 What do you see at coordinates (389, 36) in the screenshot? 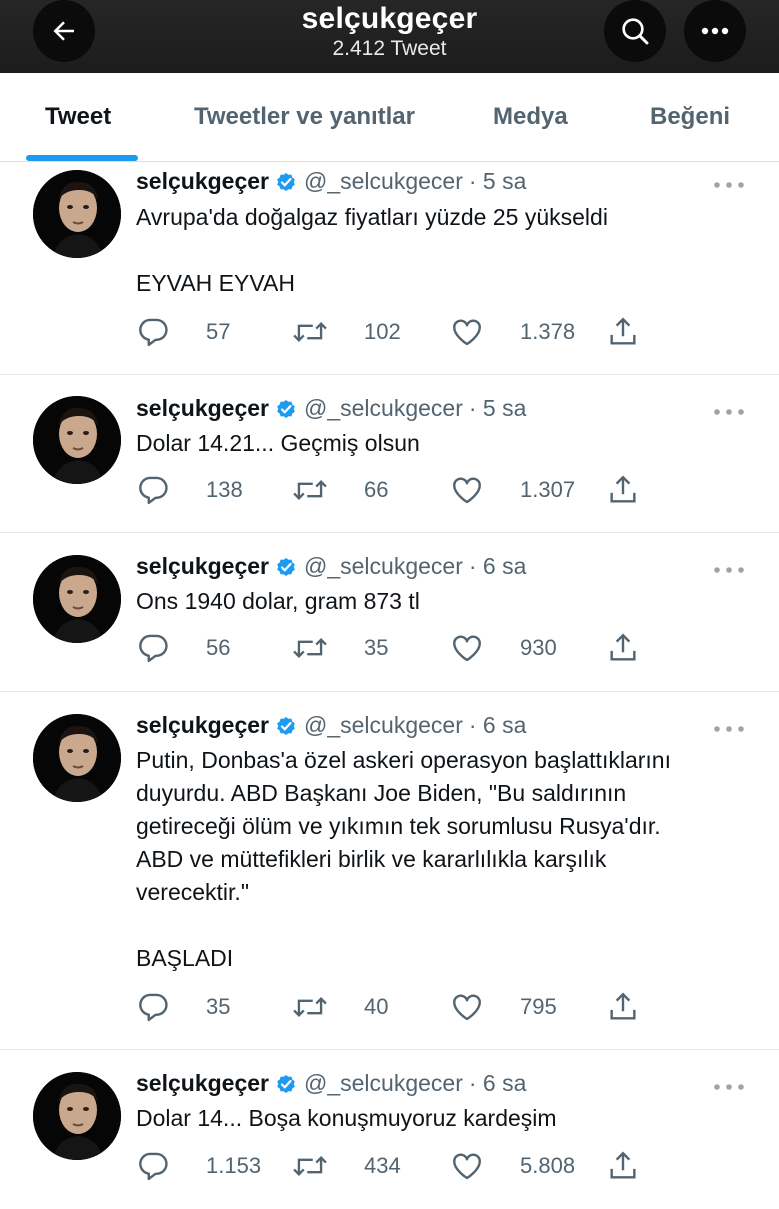
I see `profile-header: selçukgeçer 2.412 Tweet` at bounding box center [389, 36].